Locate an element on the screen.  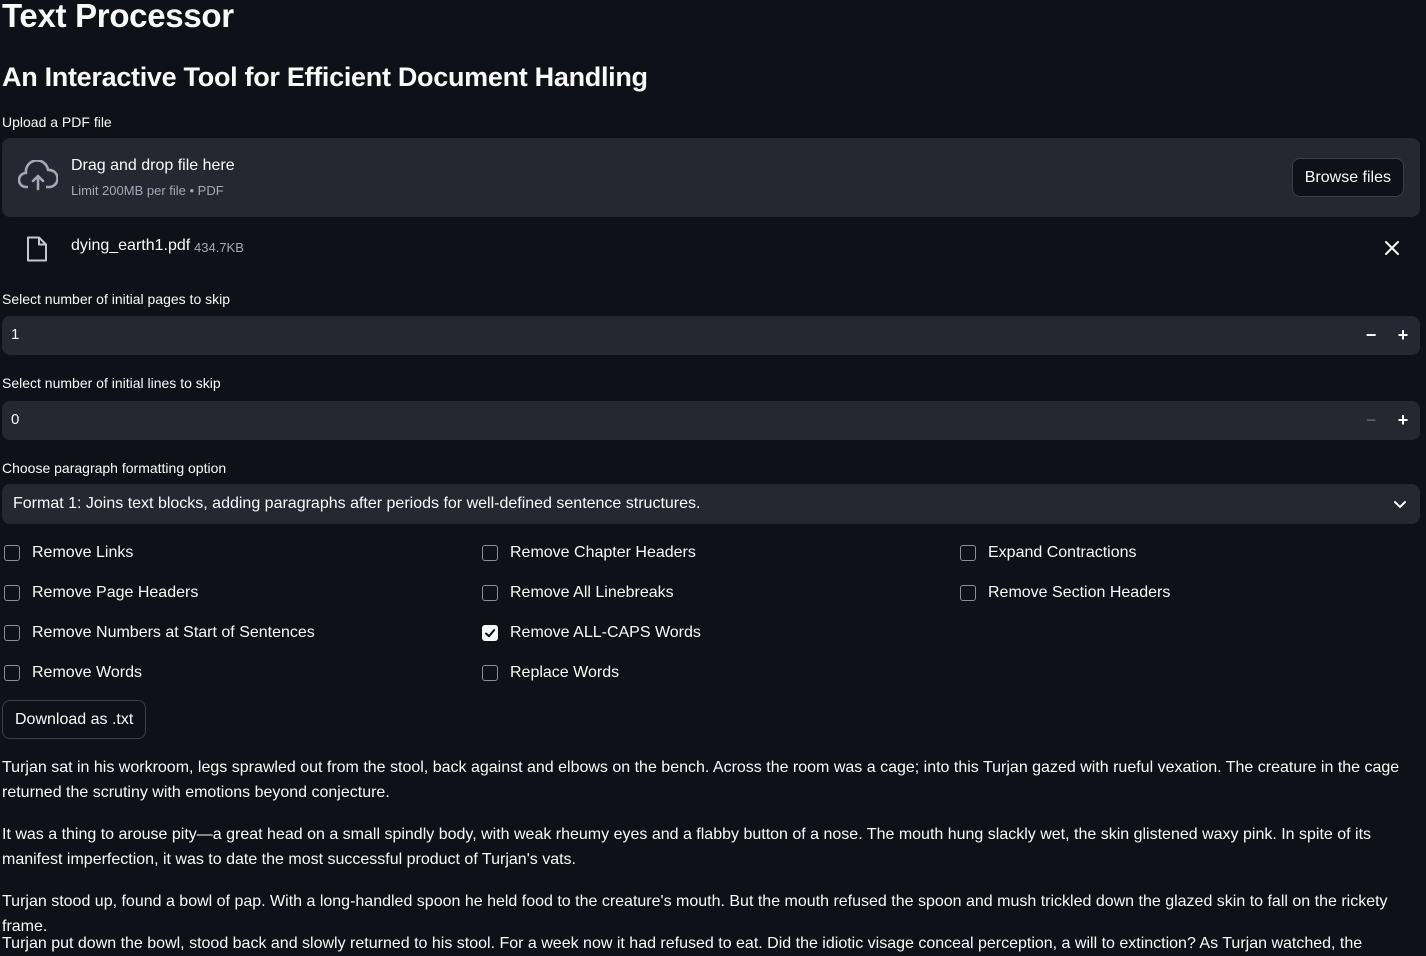
close-icon is located at coordinates (1392, 248).